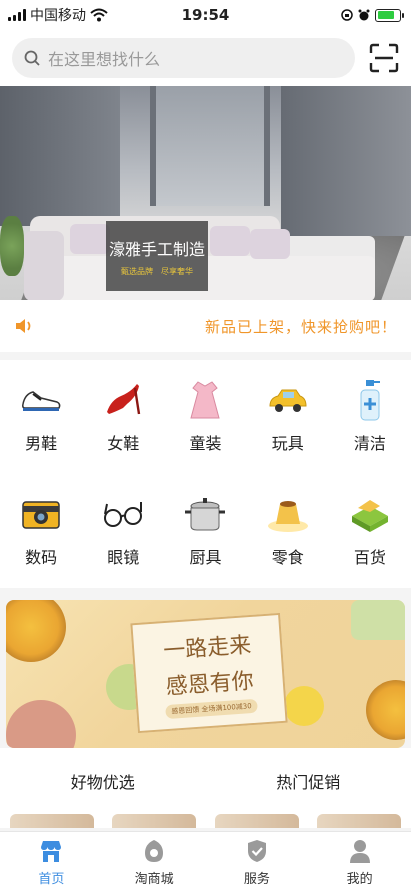 Image resolution: width=411 pixels, height=893 pixels. Describe the element at coordinates (41, 443) in the screenshot. I see `category-label: 男鞋` at that location.